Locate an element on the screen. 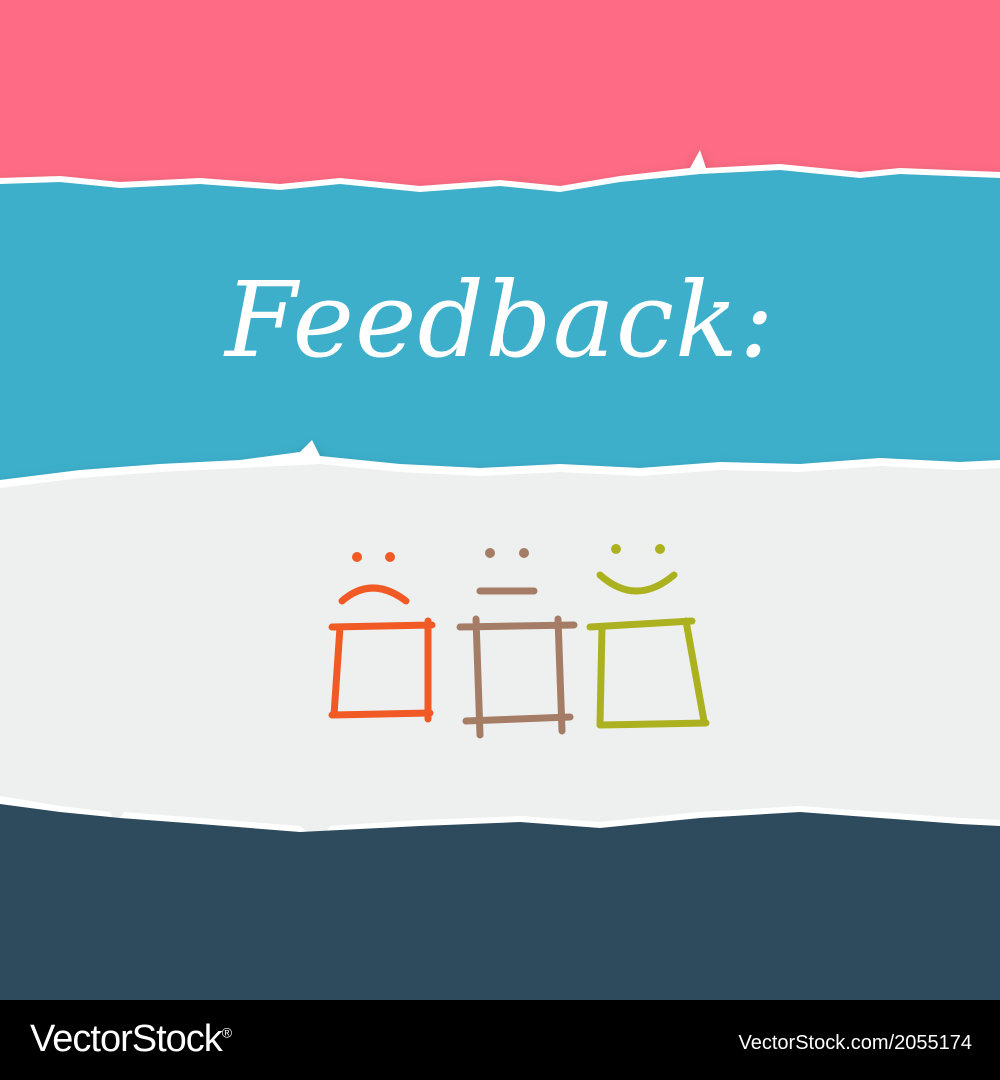 The width and height of the screenshot is (1000, 1080). sad-face-checkbox is located at coordinates (382, 637).